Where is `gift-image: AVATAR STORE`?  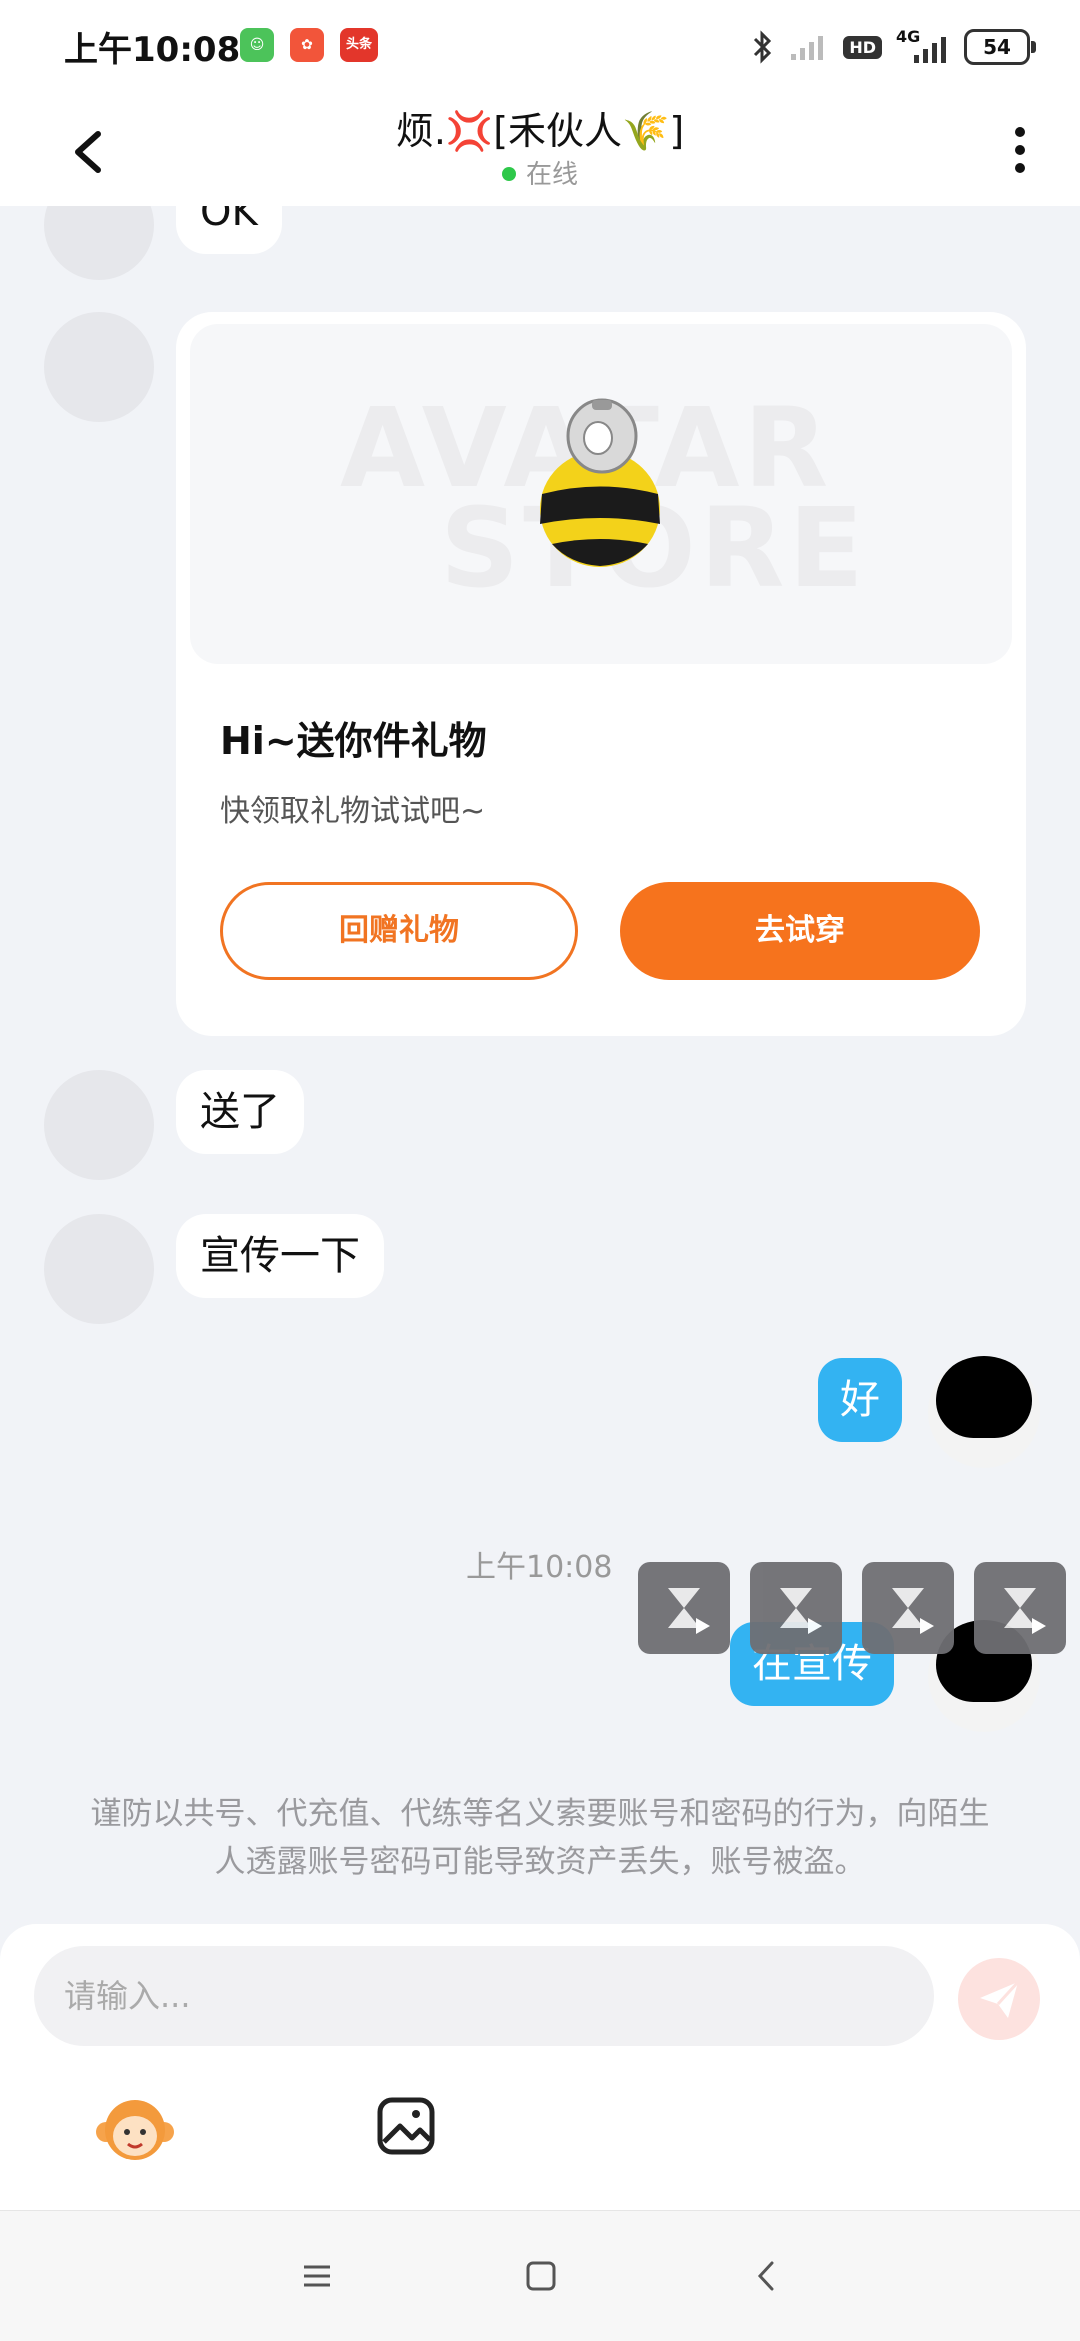 gift-image: AVATAR STORE is located at coordinates (601, 494).